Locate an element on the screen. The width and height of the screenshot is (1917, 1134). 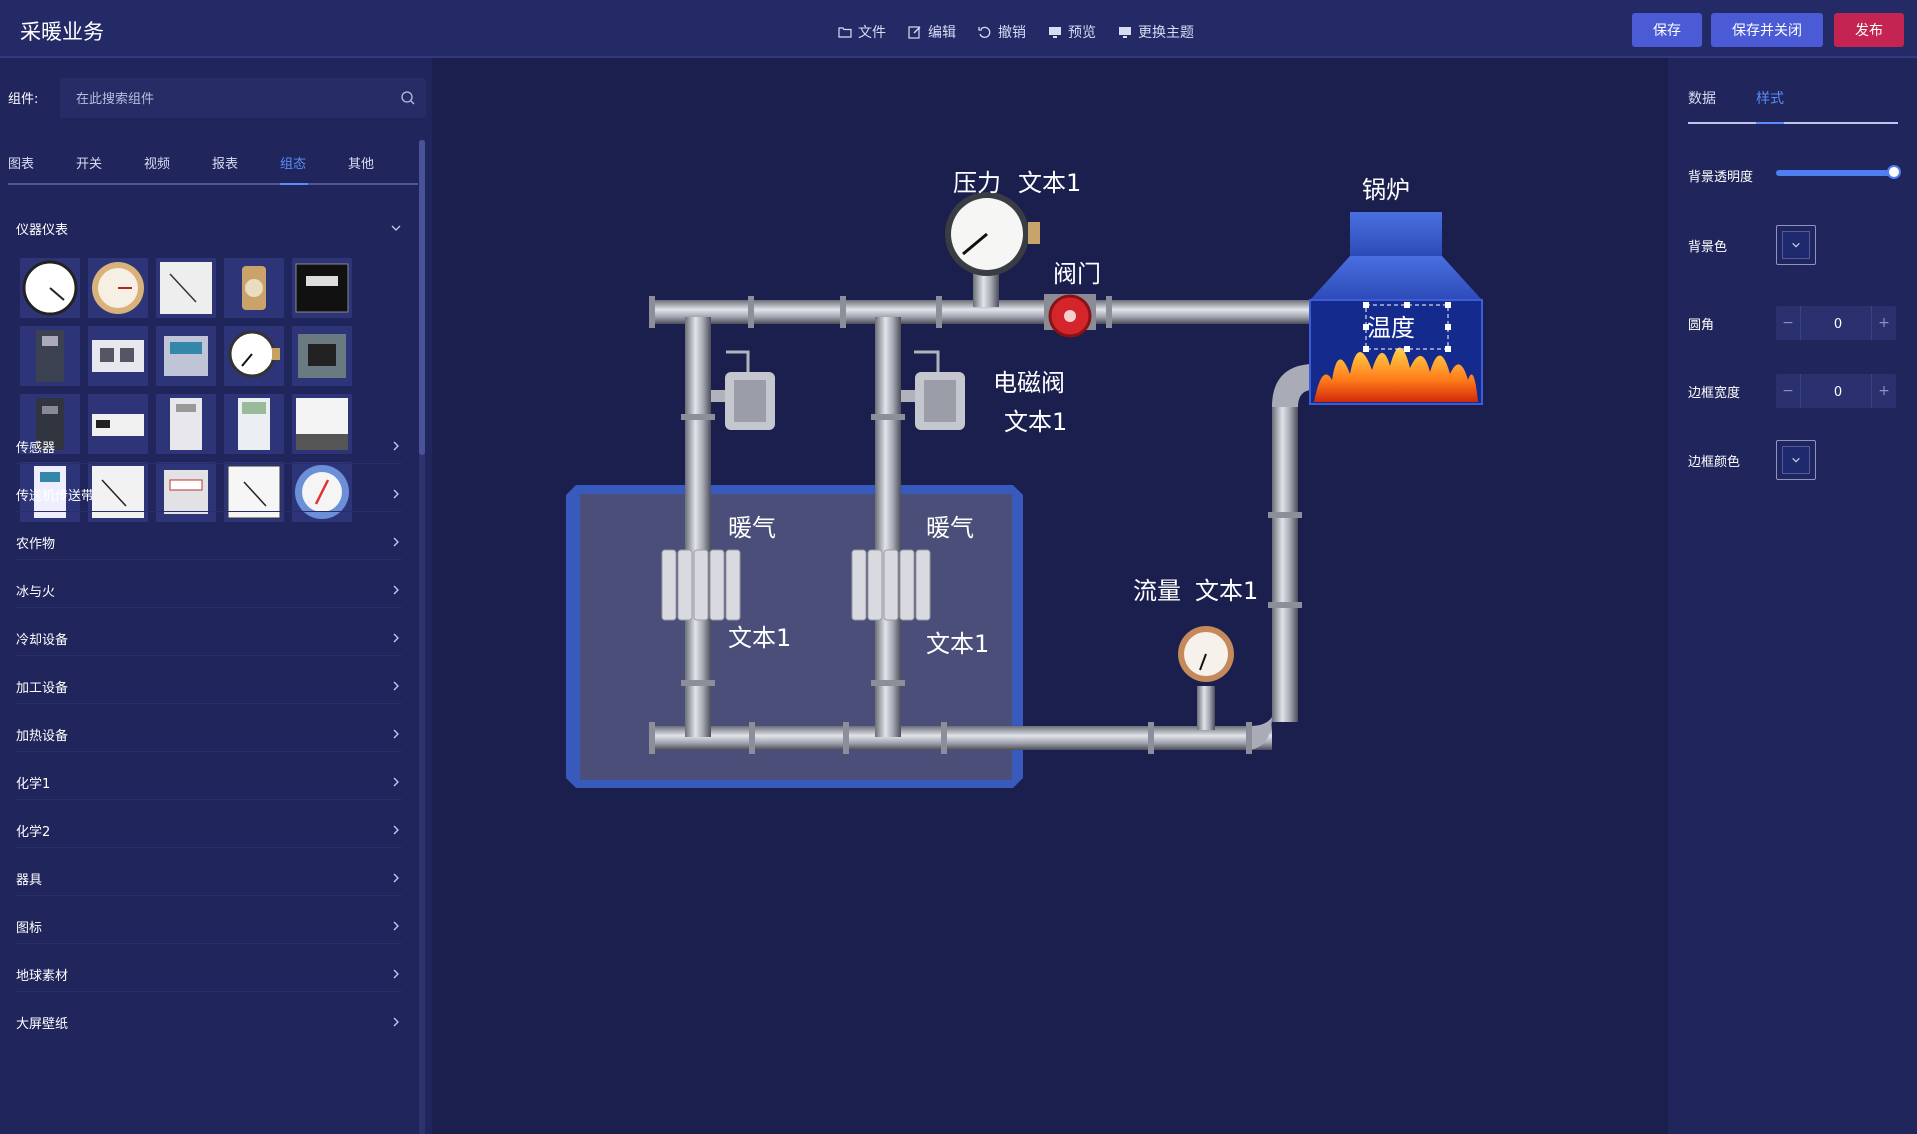
menu-edit: 编辑 is located at coordinates (932, 32).